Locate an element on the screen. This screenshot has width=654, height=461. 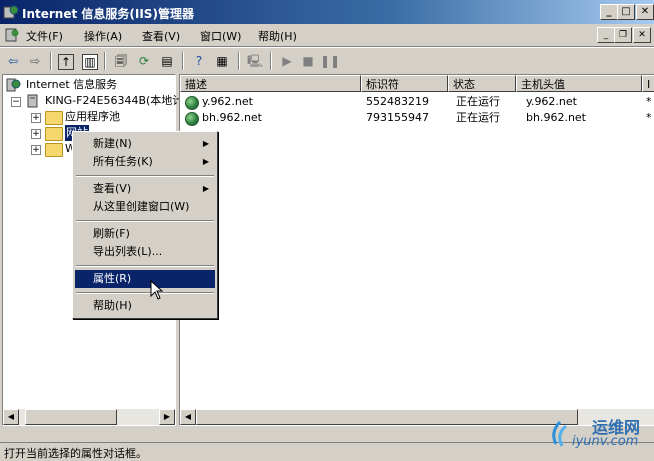
ctx-item-properties: 属性(R) is located at coordinates (145, 279).